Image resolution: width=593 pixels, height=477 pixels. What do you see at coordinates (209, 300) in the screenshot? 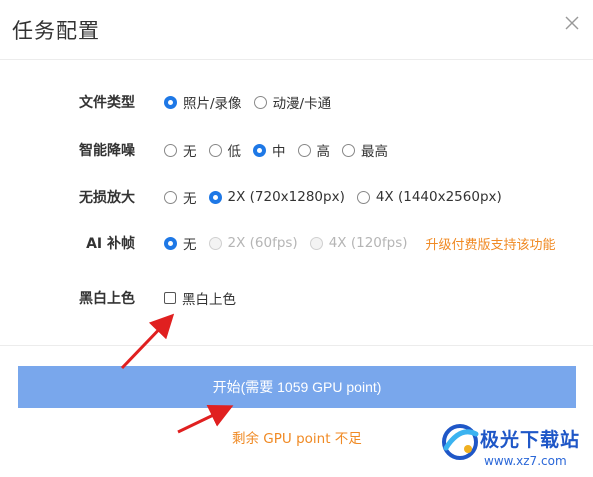
I see `option-label: 黑白上色` at bounding box center [209, 300].